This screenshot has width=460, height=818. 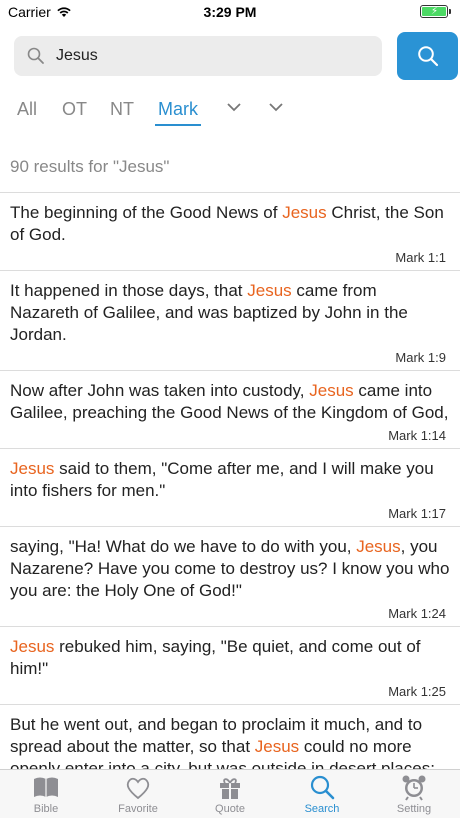 I want to click on results-count: 90 results for "Jesus", so click(x=90, y=166).